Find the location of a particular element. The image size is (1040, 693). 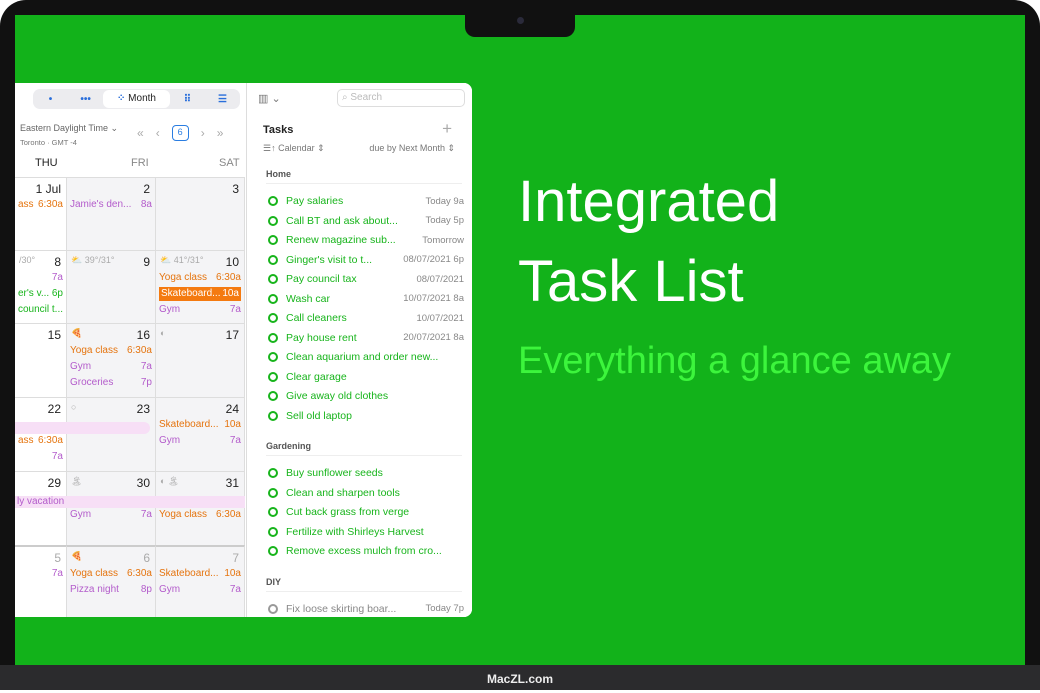

prev-year-button: « is located at coordinates (140, 133).